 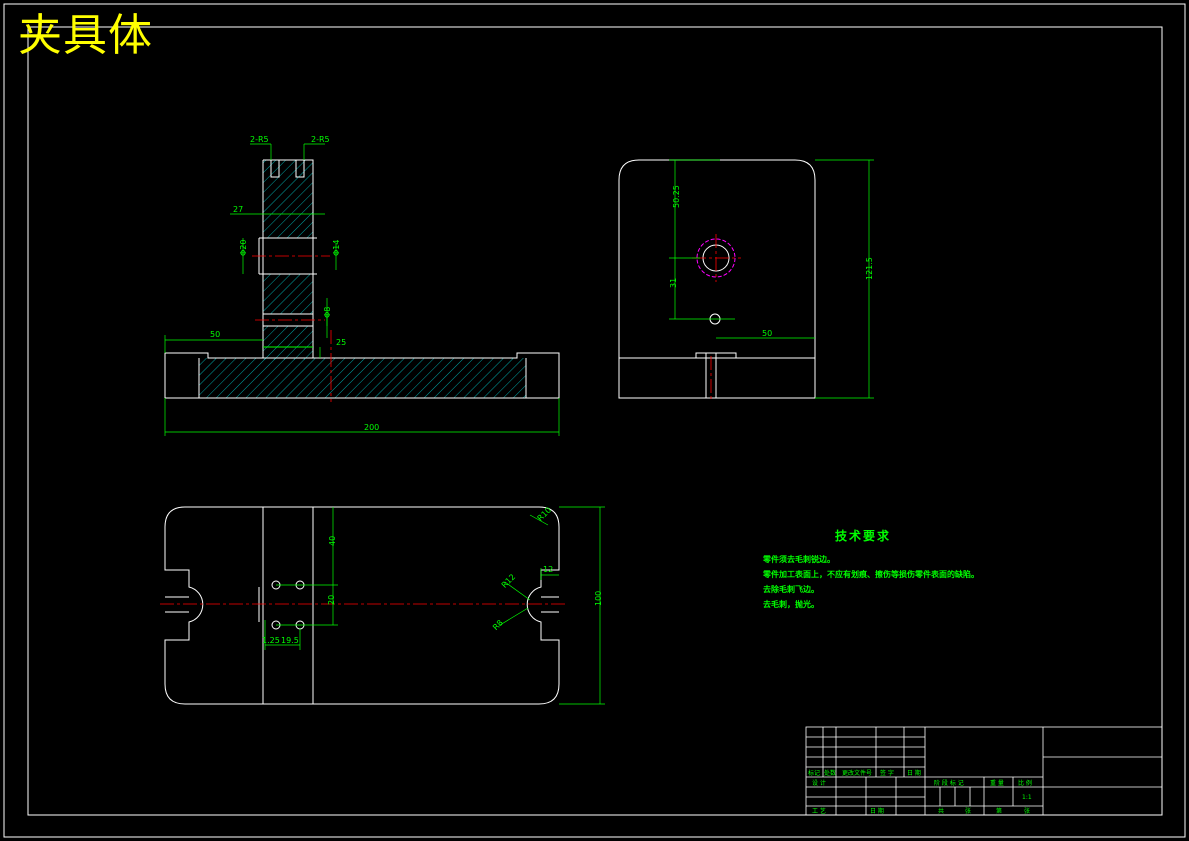 What do you see at coordinates (271, 640) in the screenshot?
I see `svg-text: 1.25` at bounding box center [271, 640].